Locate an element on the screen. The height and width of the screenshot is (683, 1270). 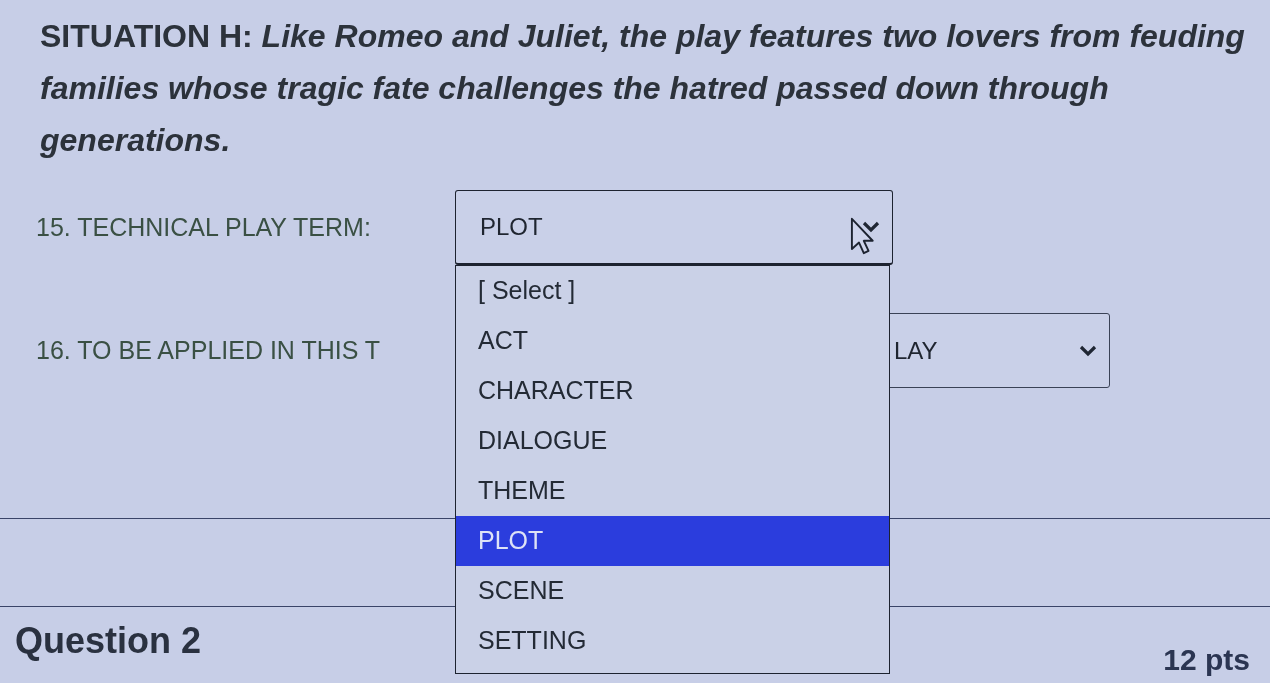
dropdown-option: PLOT is located at coordinates (672, 541).